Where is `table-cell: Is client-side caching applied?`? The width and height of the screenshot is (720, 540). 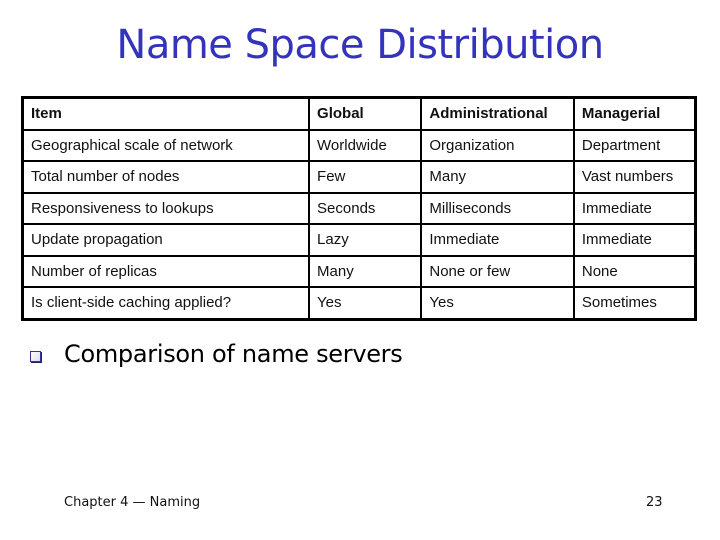 table-cell: Is client-side caching applied? is located at coordinates (166, 303).